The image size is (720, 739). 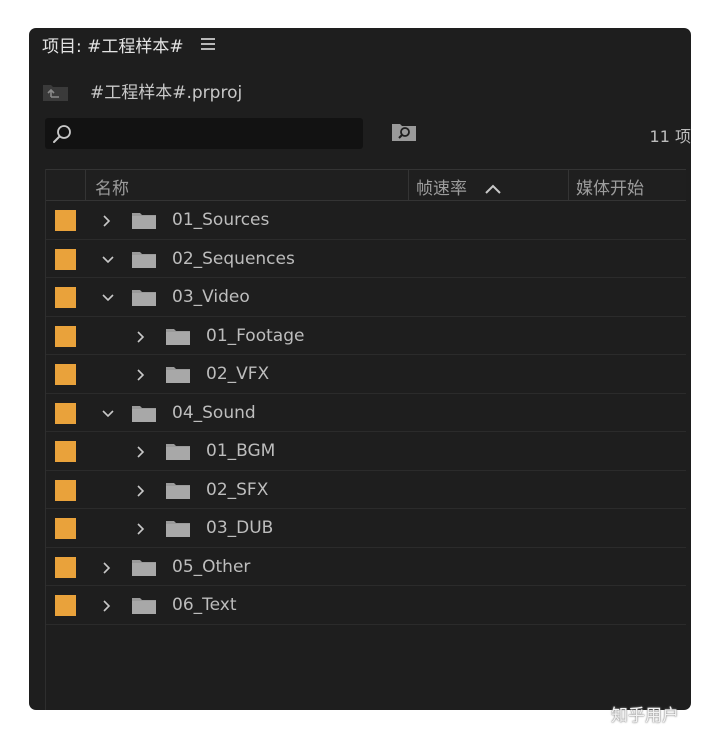 What do you see at coordinates (366, 528) in the screenshot?
I see `list-item: 03_DUB` at bounding box center [366, 528].